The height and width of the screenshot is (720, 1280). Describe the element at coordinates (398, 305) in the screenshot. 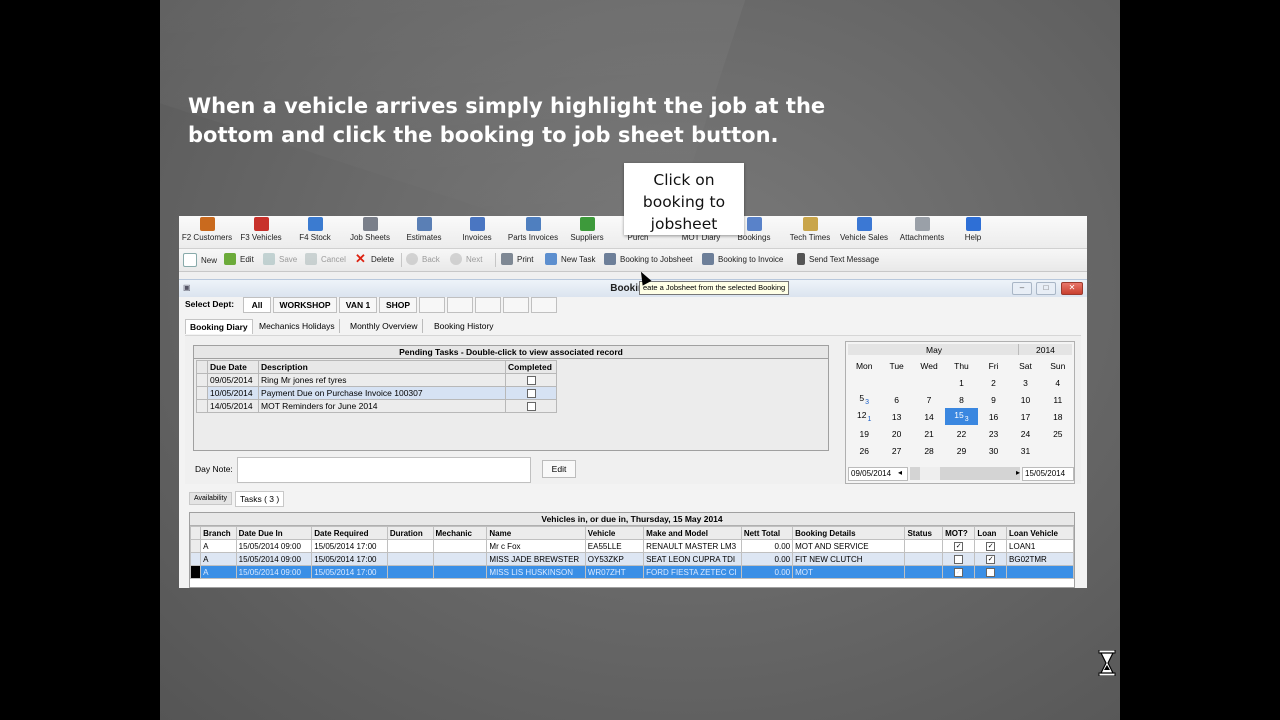

I see `dept-button-shop: SHOP` at that location.